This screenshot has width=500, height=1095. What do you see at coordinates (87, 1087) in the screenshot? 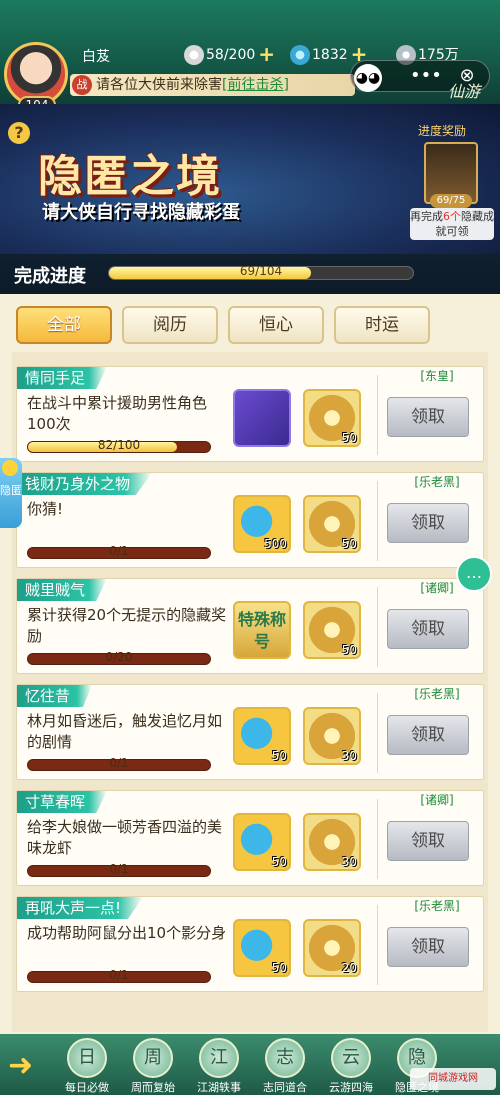
I see `nav-label: 每日必做` at bounding box center [87, 1087].